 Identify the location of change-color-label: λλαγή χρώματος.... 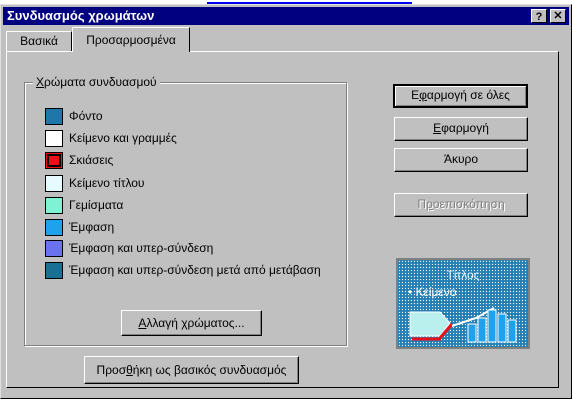
(195, 323).